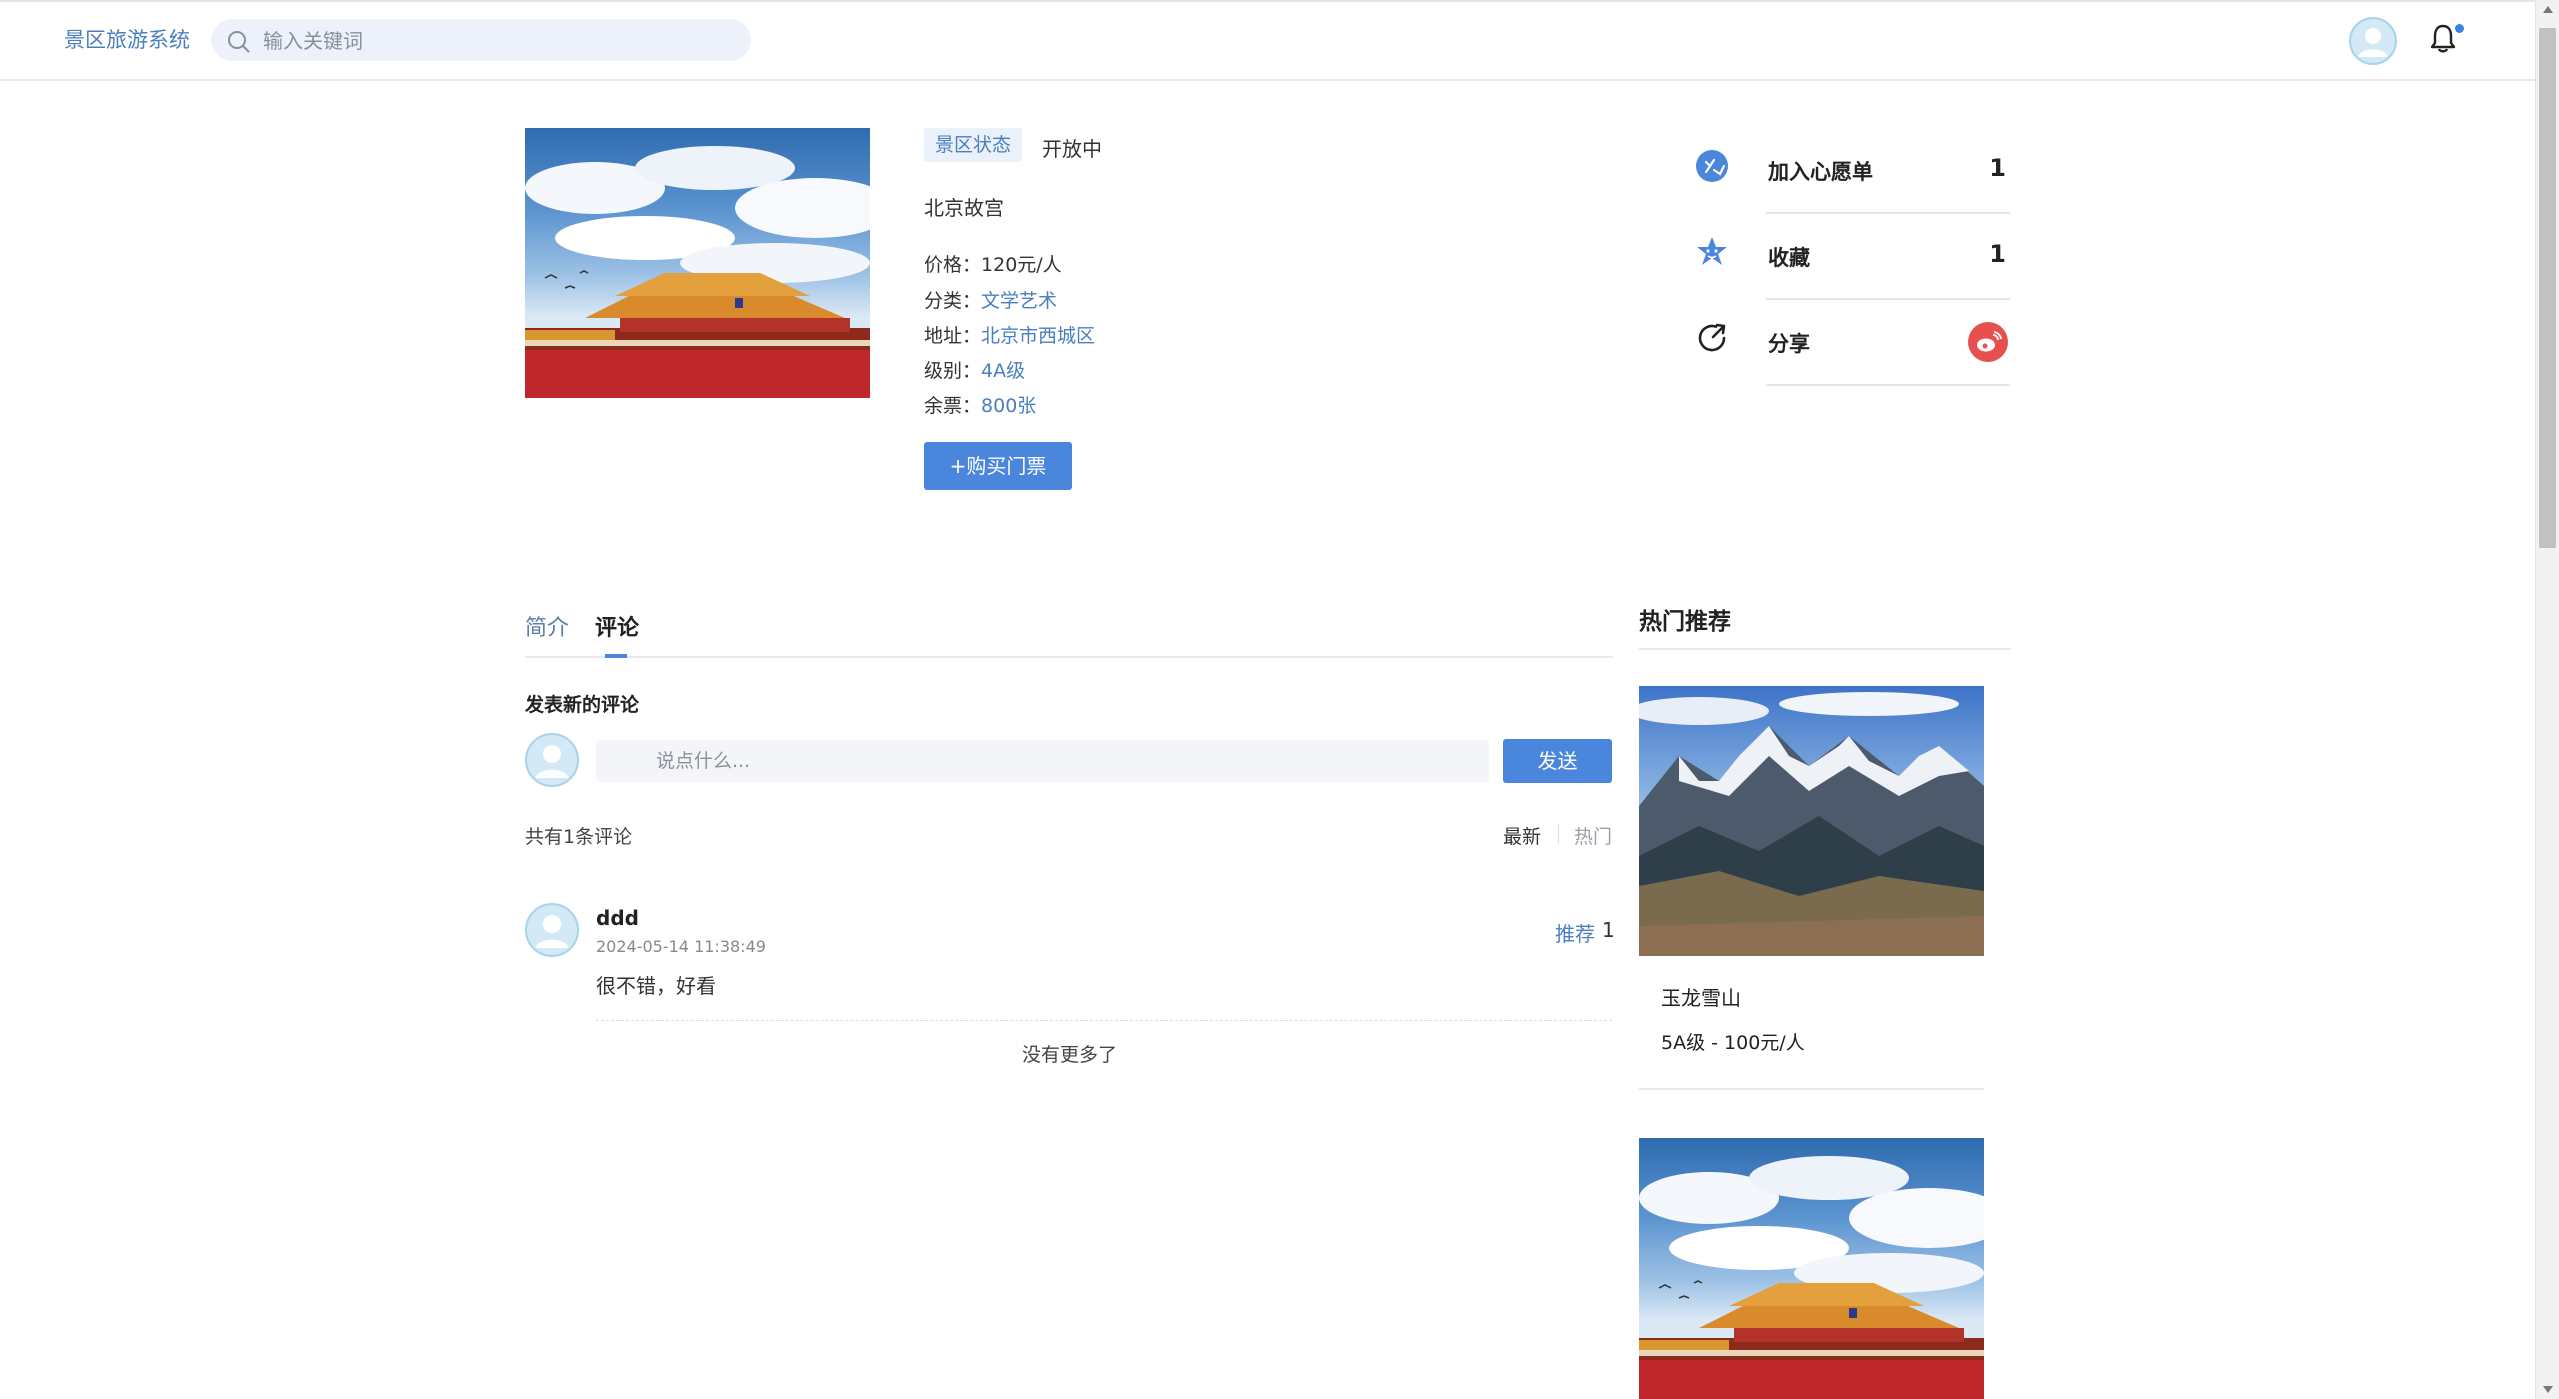 This screenshot has width=2559, height=1399. What do you see at coordinates (1608, 930) in the screenshot?
I see `comment-recommend-count: 1` at bounding box center [1608, 930].